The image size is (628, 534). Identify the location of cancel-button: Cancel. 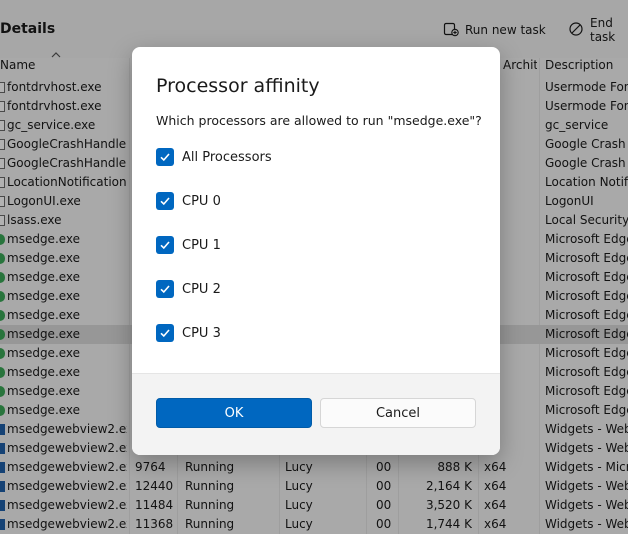
(398, 413).